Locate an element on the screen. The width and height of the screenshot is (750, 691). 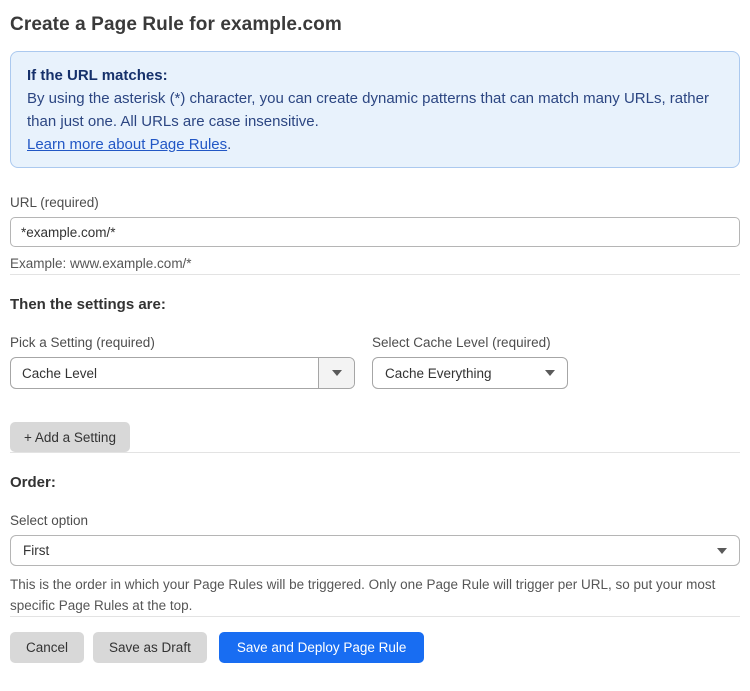
learn-more-link: Learn more about Page Rules is located at coordinates (127, 144).